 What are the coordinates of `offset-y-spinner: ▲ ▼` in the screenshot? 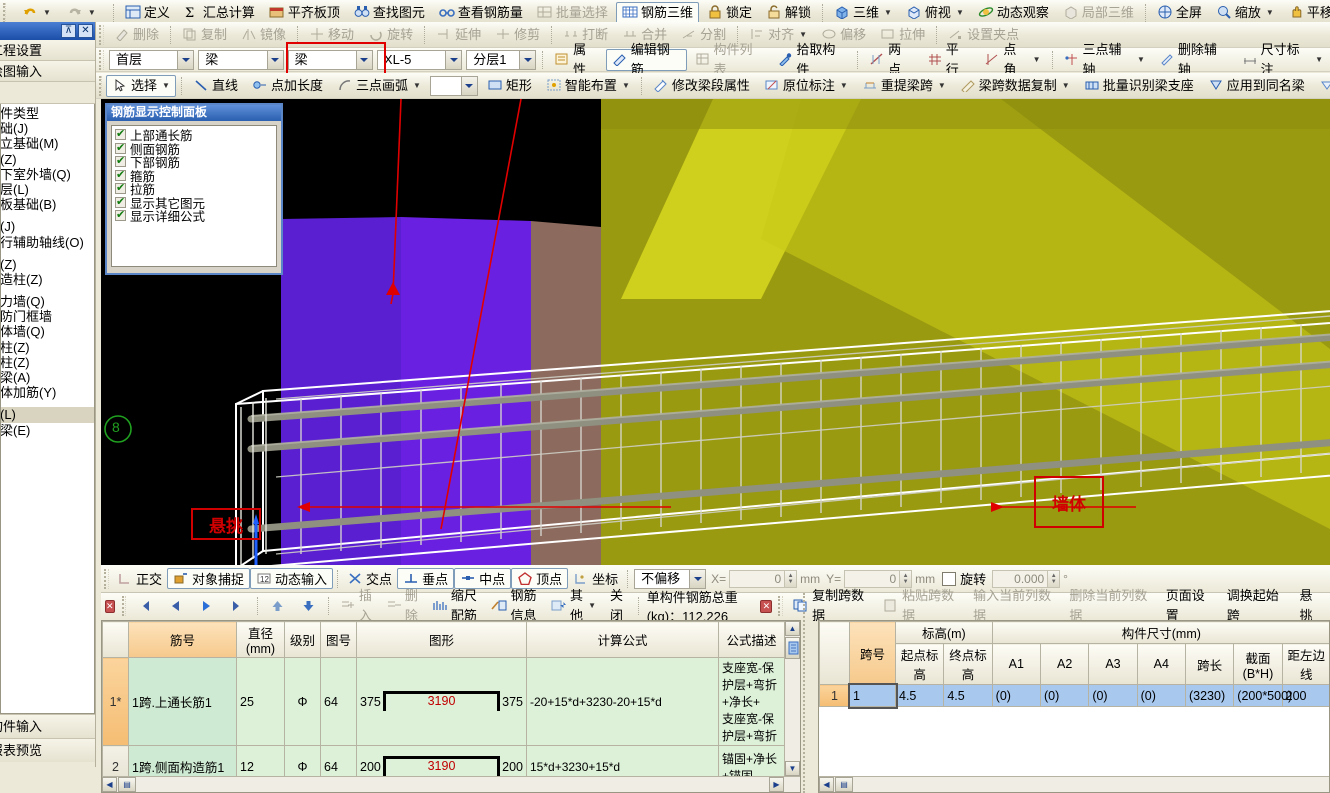 It's located at (906, 578).